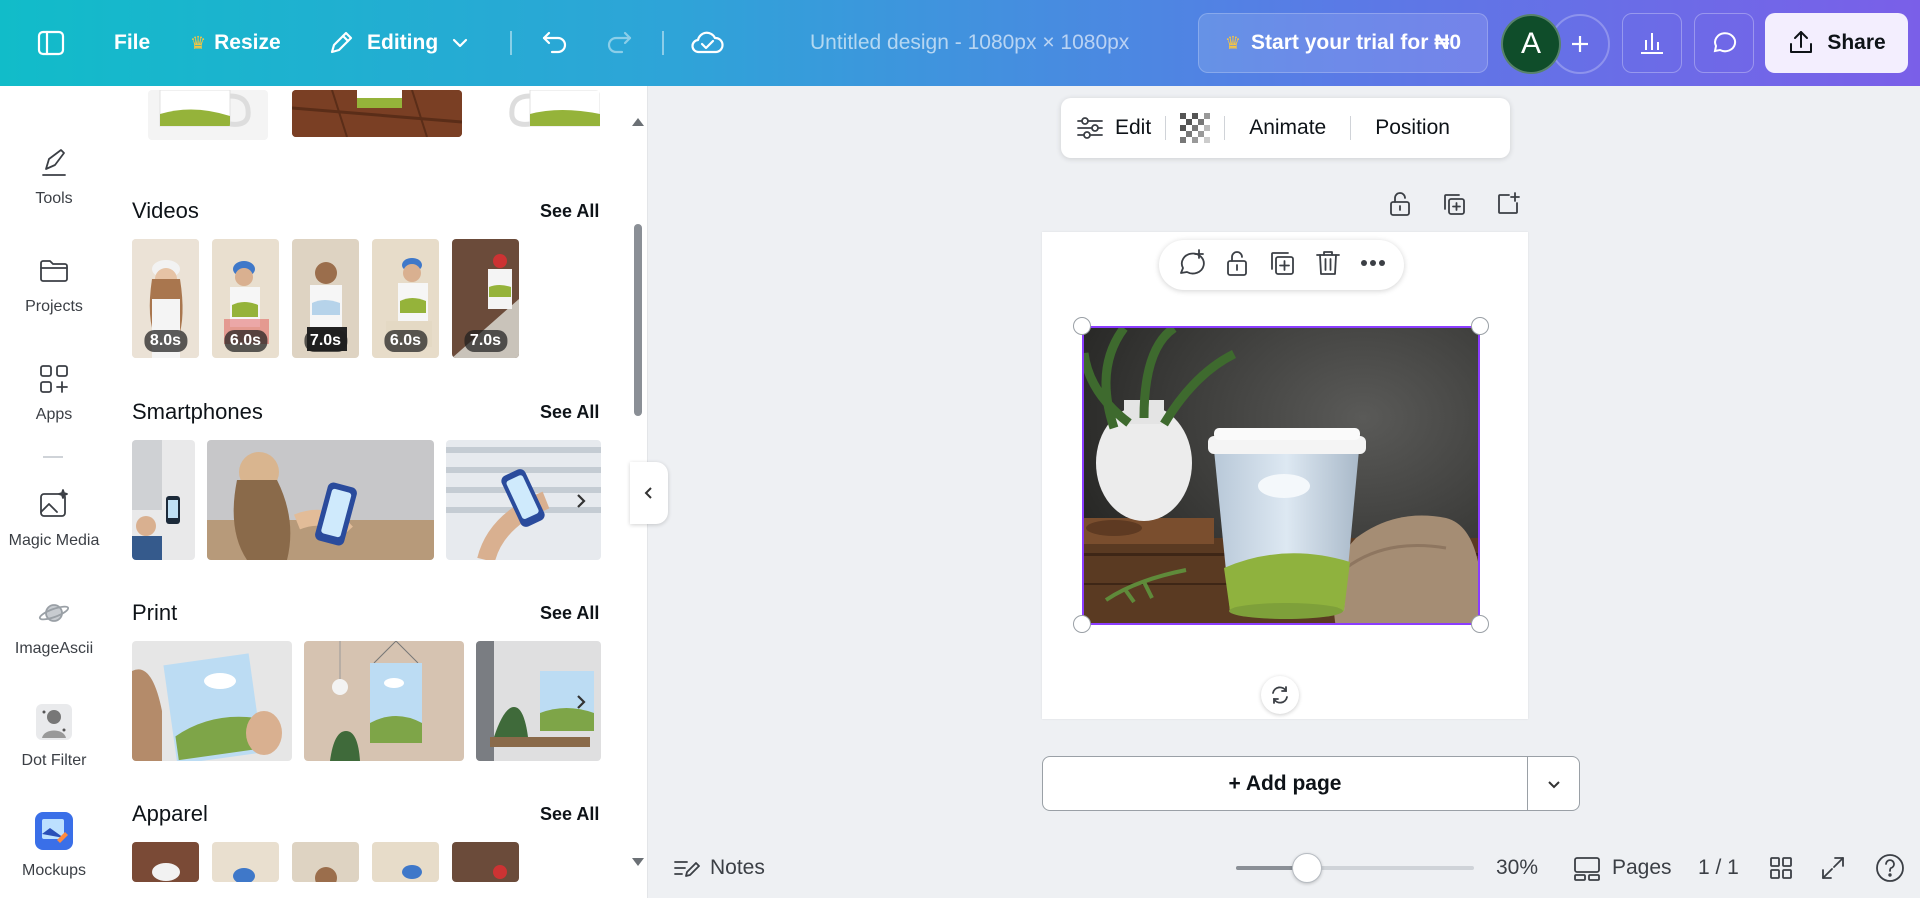  I want to click on smartphones-next-button, so click(581, 501).